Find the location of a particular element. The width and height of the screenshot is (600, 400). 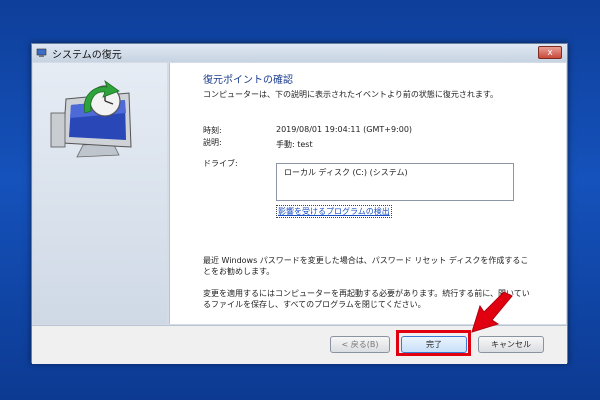

restore-computer-icon is located at coordinates (91, 118).